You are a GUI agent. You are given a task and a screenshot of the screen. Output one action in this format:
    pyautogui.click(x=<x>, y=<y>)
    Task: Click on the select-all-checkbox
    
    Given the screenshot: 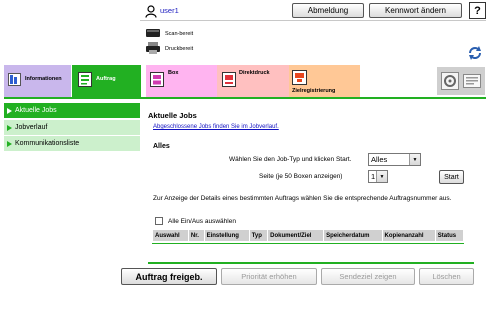 What is the action you would take?
    pyautogui.click(x=159, y=221)
    